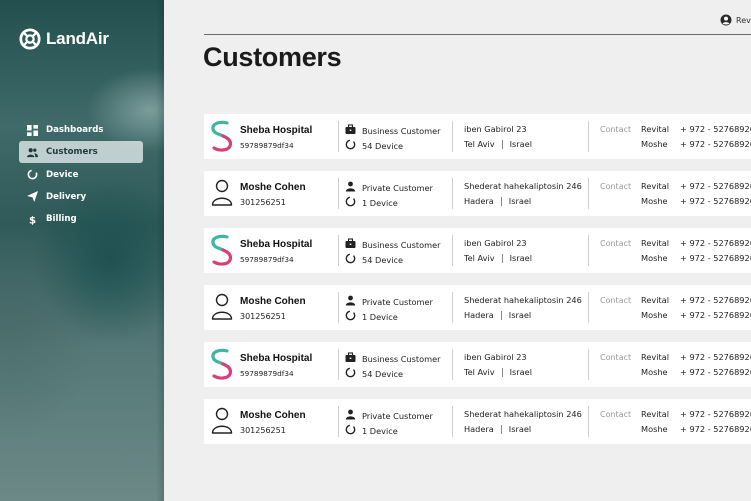 This screenshot has width=751, height=501. What do you see at coordinates (272, 57) in the screenshot?
I see `page-title: Customers` at bounding box center [272, 57].